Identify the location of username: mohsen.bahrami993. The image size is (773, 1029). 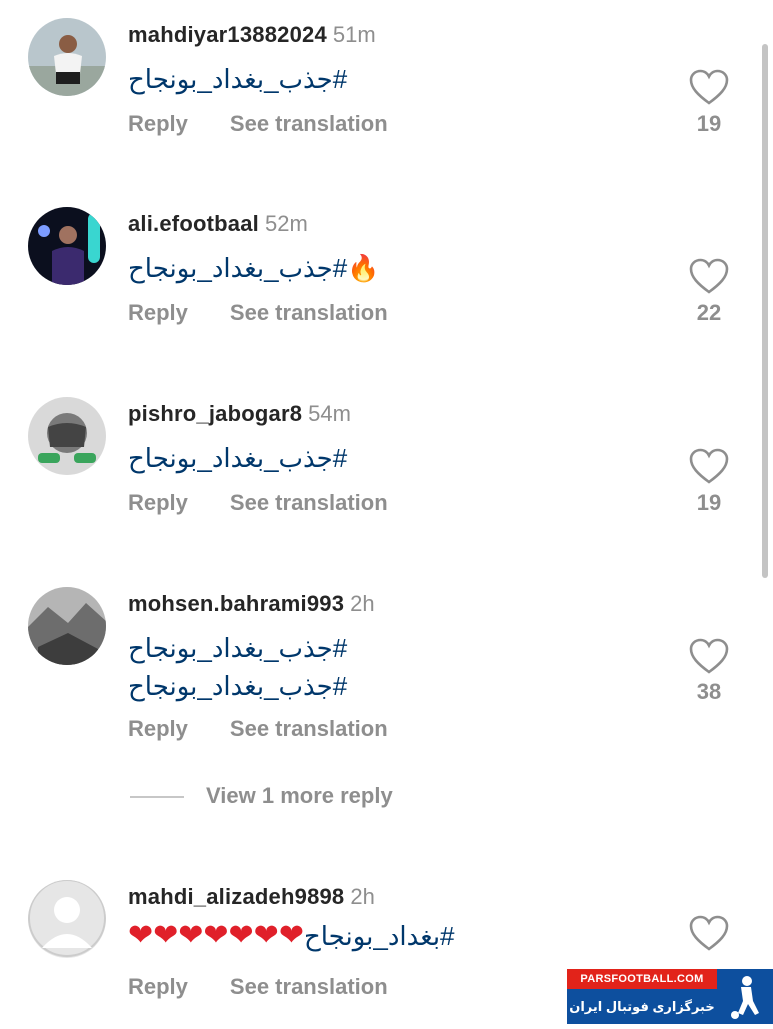
(236, 603).